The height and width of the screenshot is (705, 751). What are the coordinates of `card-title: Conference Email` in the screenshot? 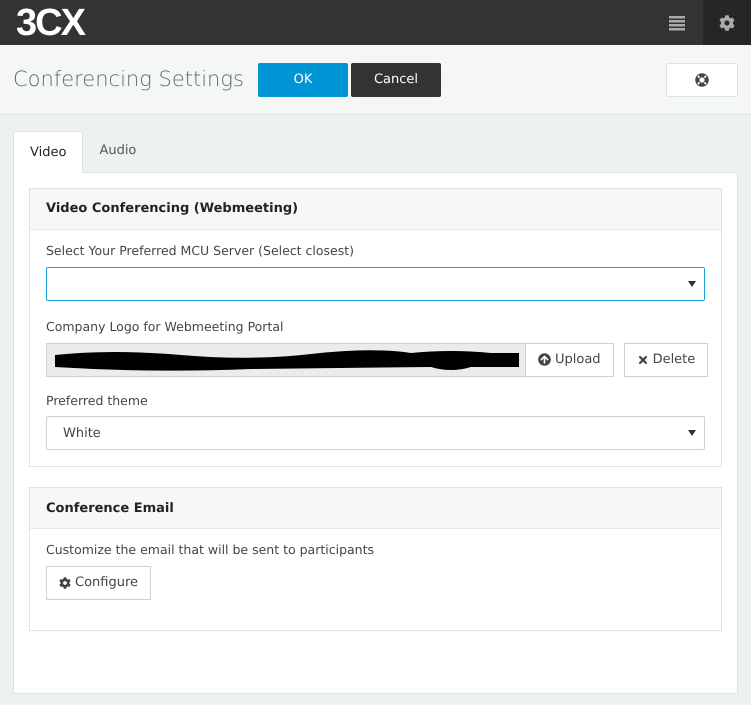 It's located at (110, 509).